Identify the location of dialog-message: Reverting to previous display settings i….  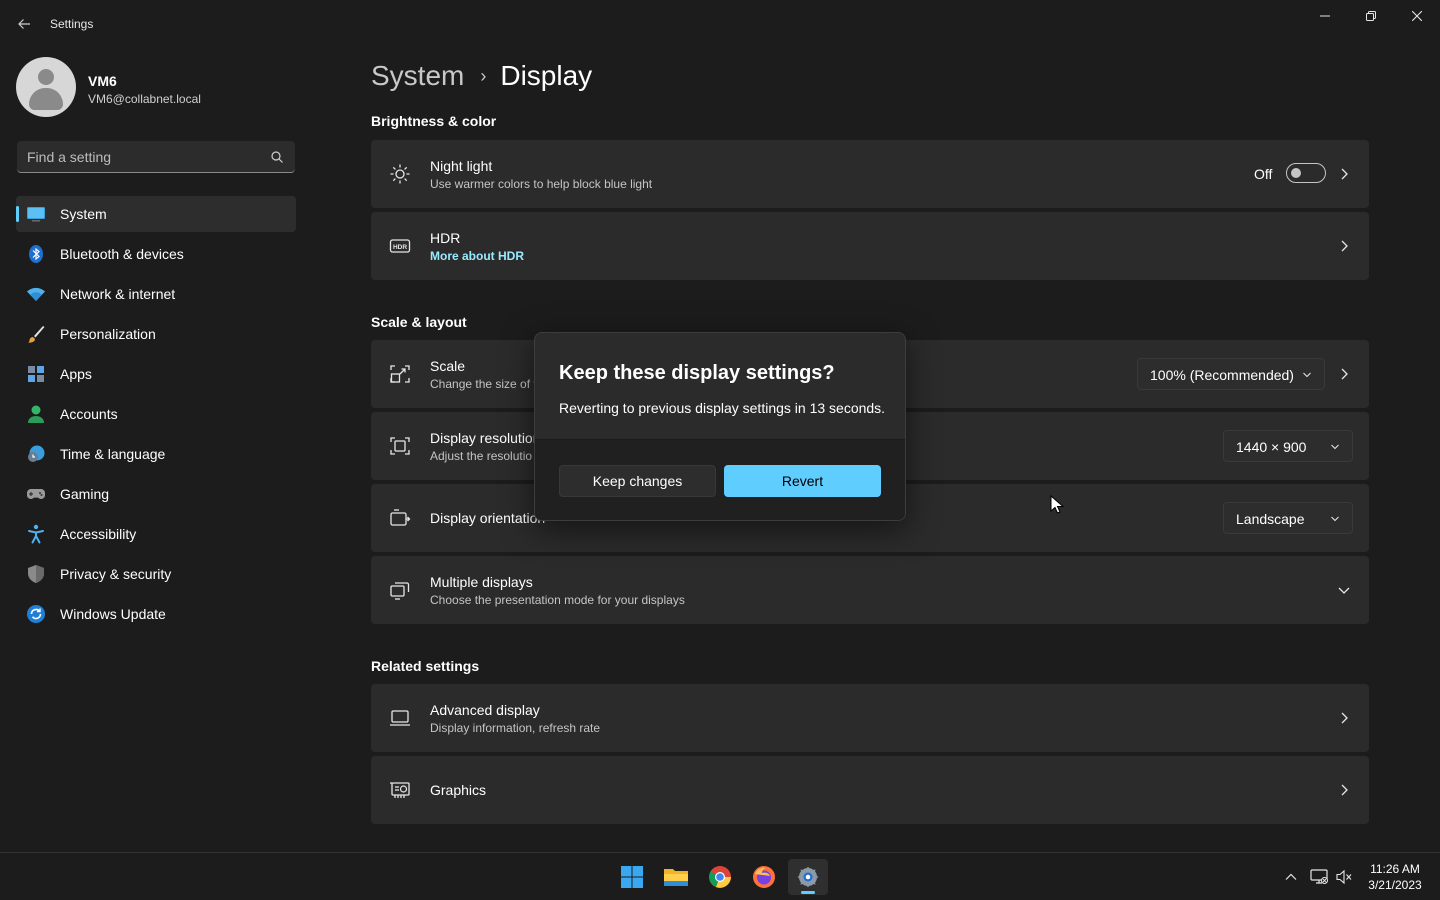
(722, 408).